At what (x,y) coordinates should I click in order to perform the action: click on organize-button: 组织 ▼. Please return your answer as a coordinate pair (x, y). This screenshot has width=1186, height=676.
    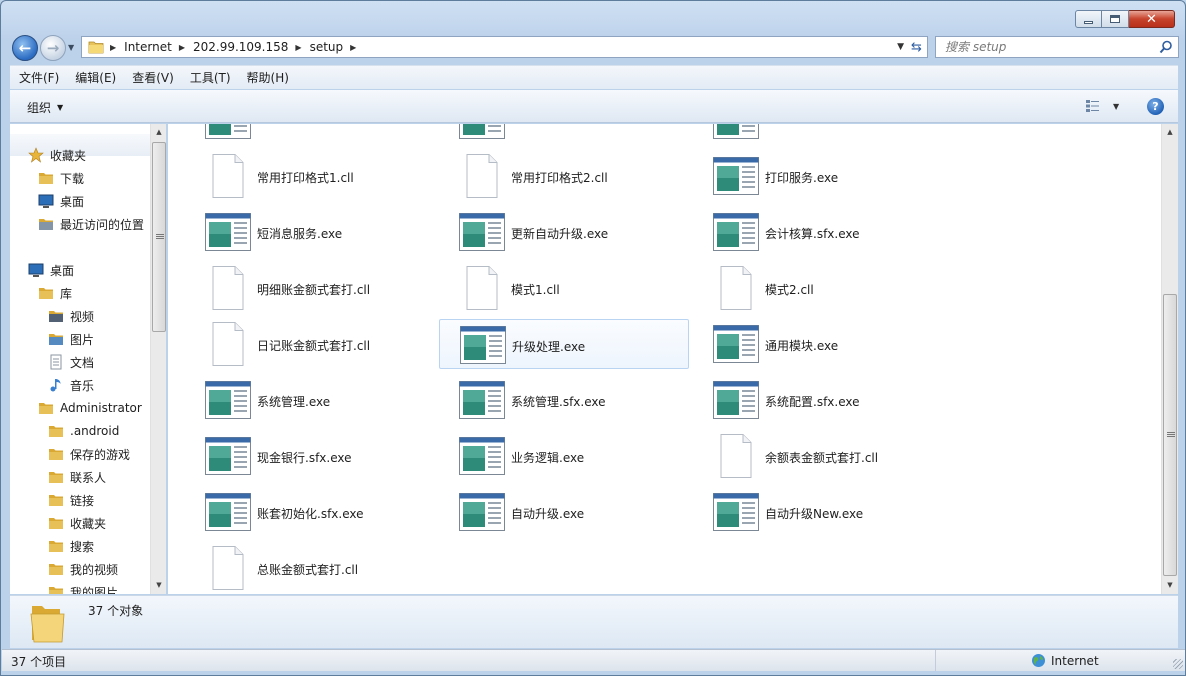
    Looking at the image, I should click on (45, 107).